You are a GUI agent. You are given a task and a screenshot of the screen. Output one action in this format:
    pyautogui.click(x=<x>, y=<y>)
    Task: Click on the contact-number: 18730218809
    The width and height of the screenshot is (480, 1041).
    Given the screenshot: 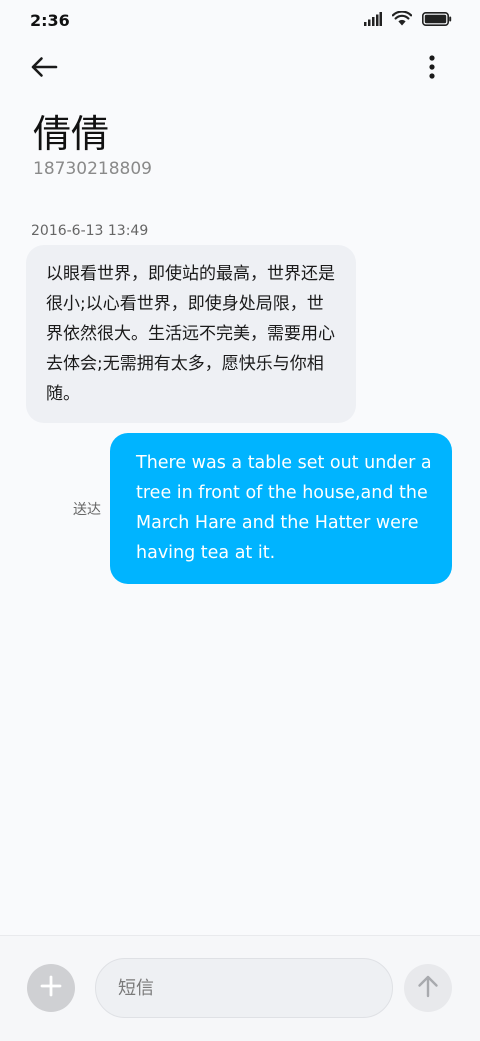 What is the action you would take?
    pyautogui.click(x=92, y=169)
    